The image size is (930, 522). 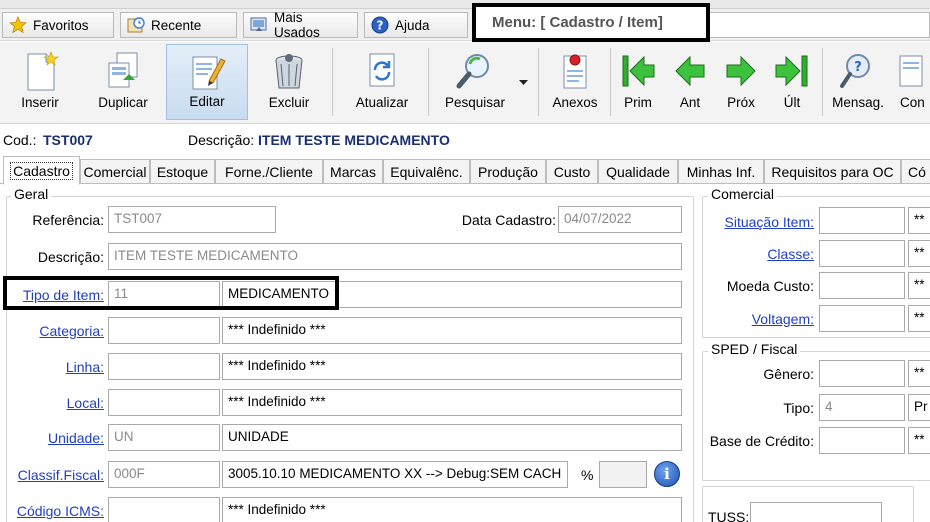 I want to click on ant-label: Ant, so click(x=690, y=102).